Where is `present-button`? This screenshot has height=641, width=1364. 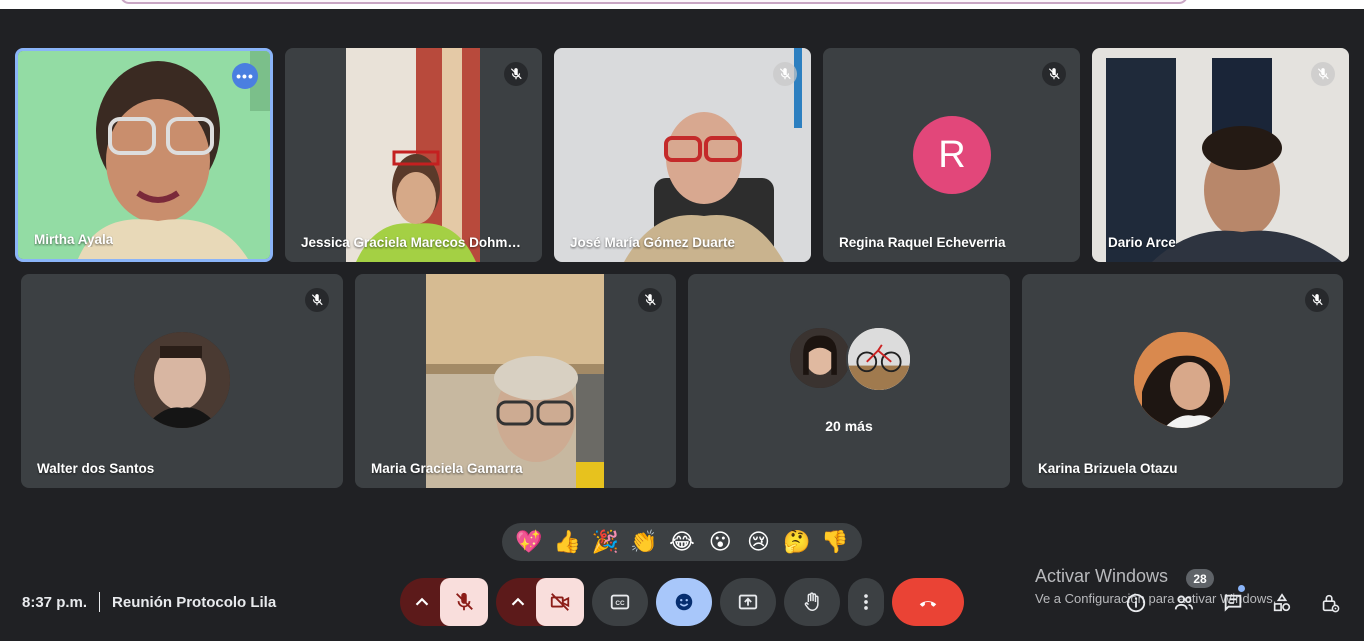
present-button is located at coordinates (748, 602).